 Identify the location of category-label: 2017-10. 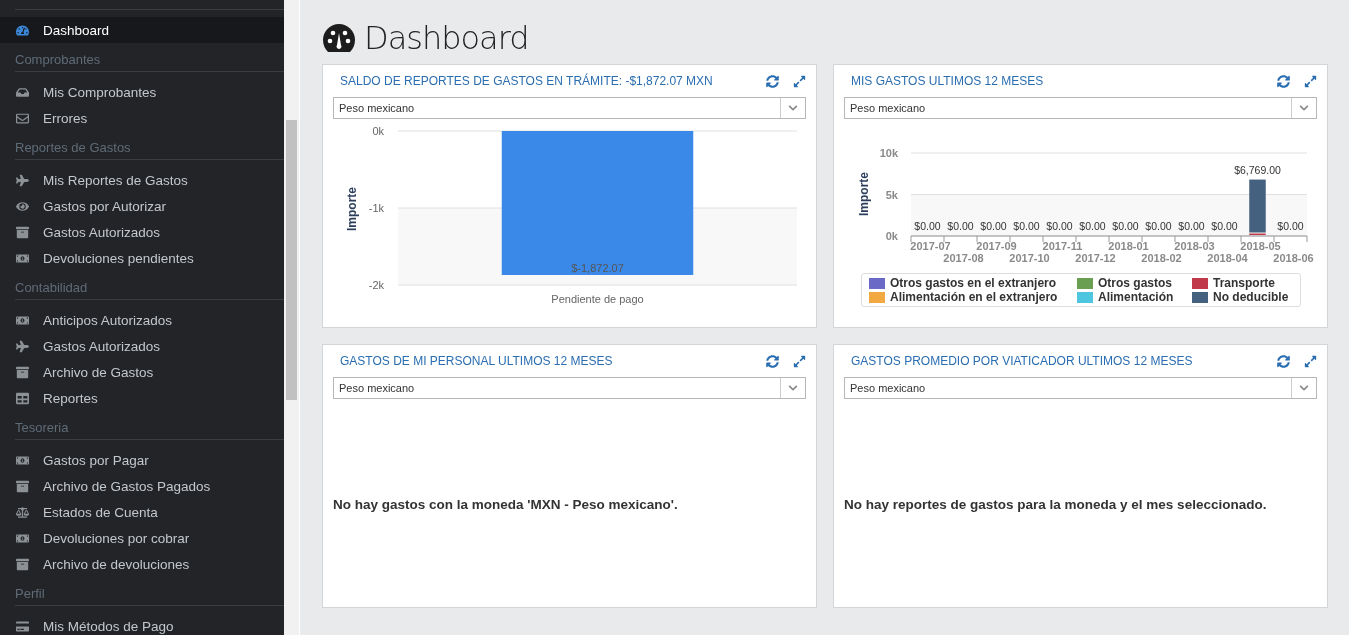
(1029, 258).